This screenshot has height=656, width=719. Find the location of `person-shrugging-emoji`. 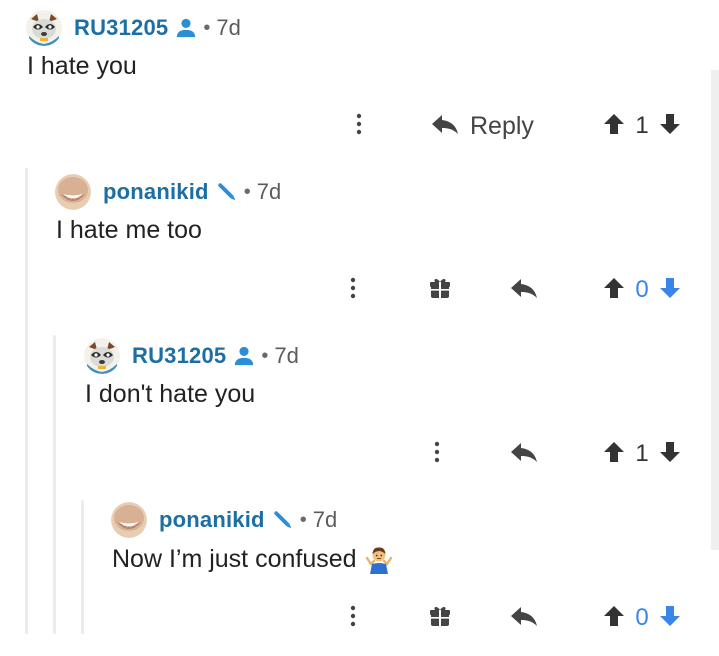

person-shrugging-emoji is located at coordinates (379, 559).